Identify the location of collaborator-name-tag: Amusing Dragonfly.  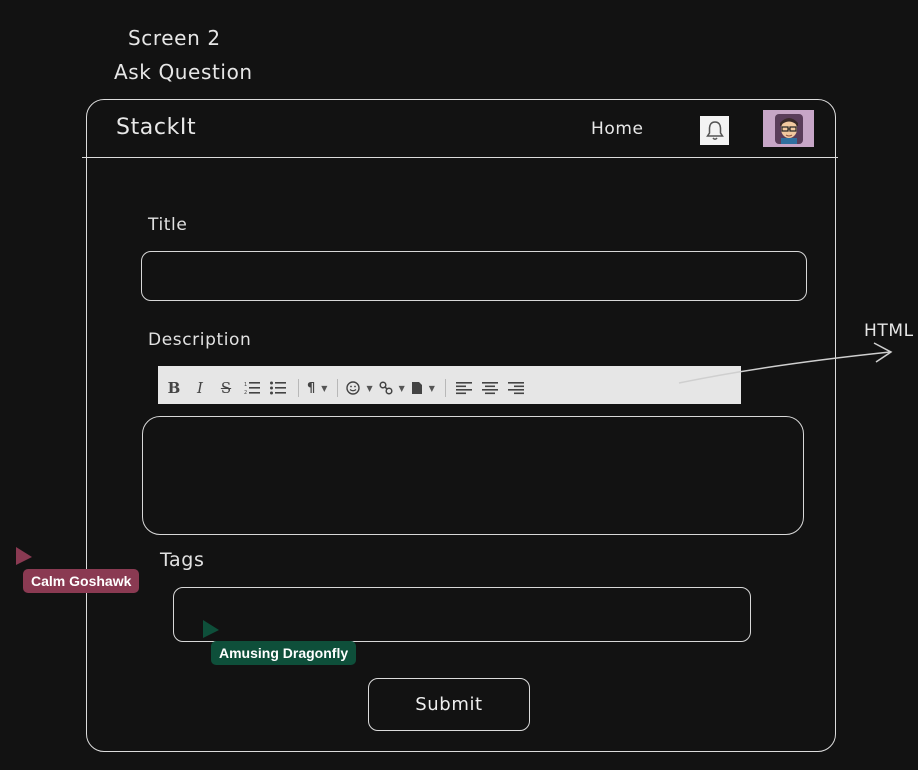
(284, 653).